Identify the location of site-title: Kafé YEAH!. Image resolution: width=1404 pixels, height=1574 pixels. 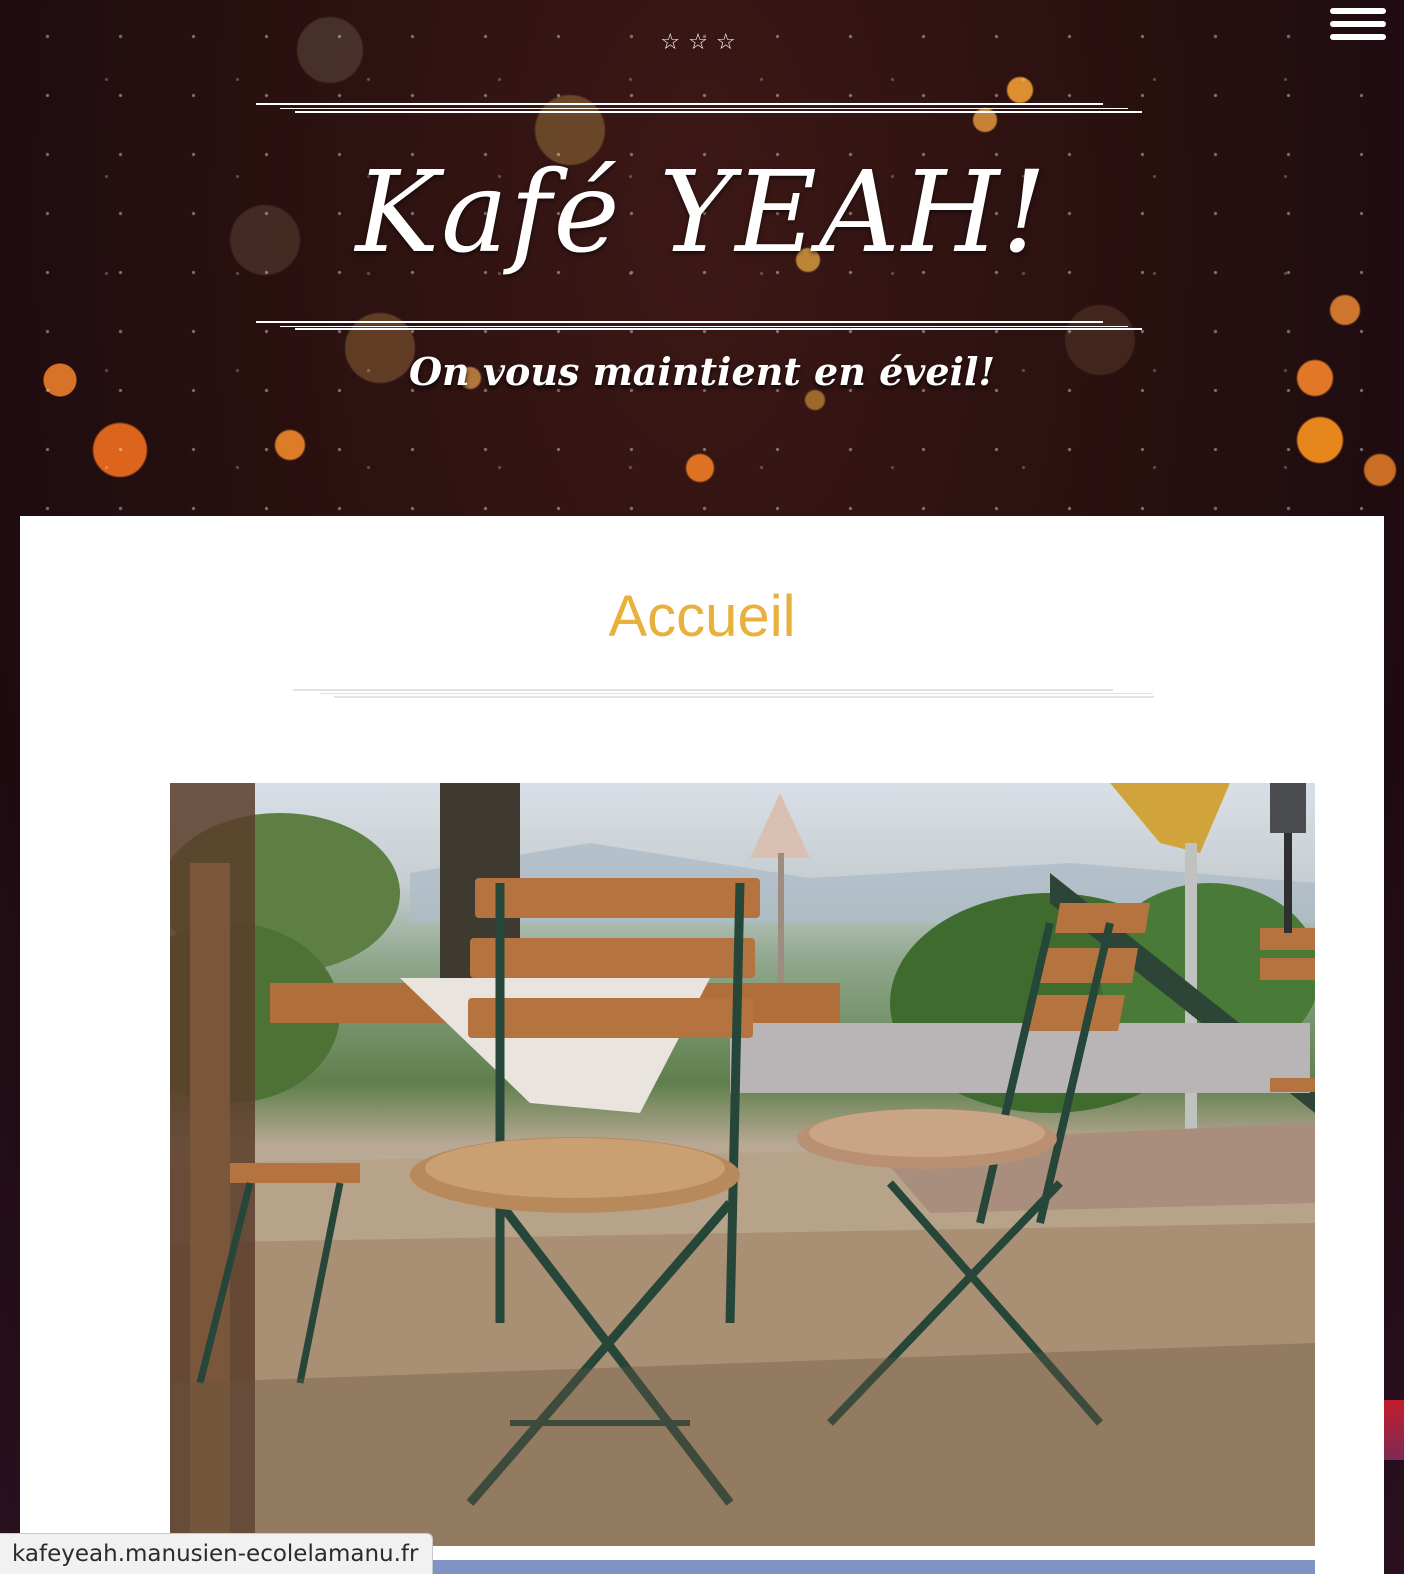
(702, 213).